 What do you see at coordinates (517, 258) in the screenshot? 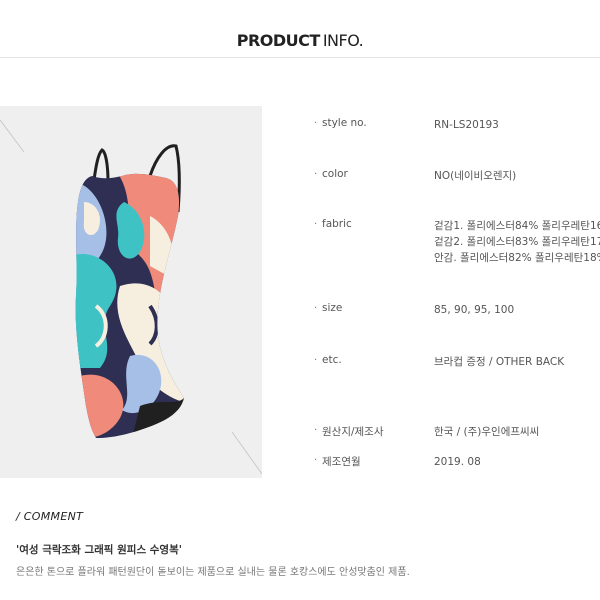
I see `fabric-line: 안감. 폴리에스터82% 폴리우레탄18%` at bounding box center [517, 258].